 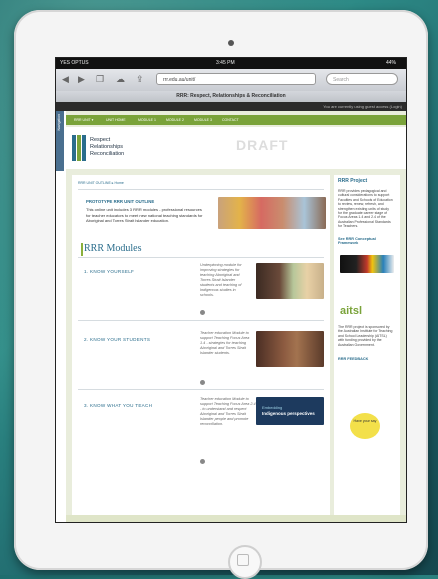 What do you see at coordinates (100, 79) in the screenshot?
I see `bookmarks-icon: ❐` at bounding box center [100, 79].